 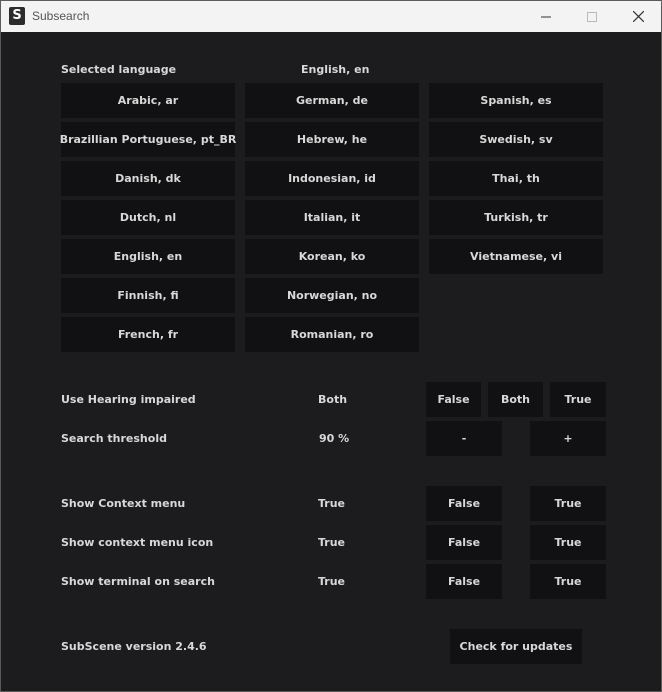 I want to click on language-button-ko: Korean, ko, so click(x=332, y=256).